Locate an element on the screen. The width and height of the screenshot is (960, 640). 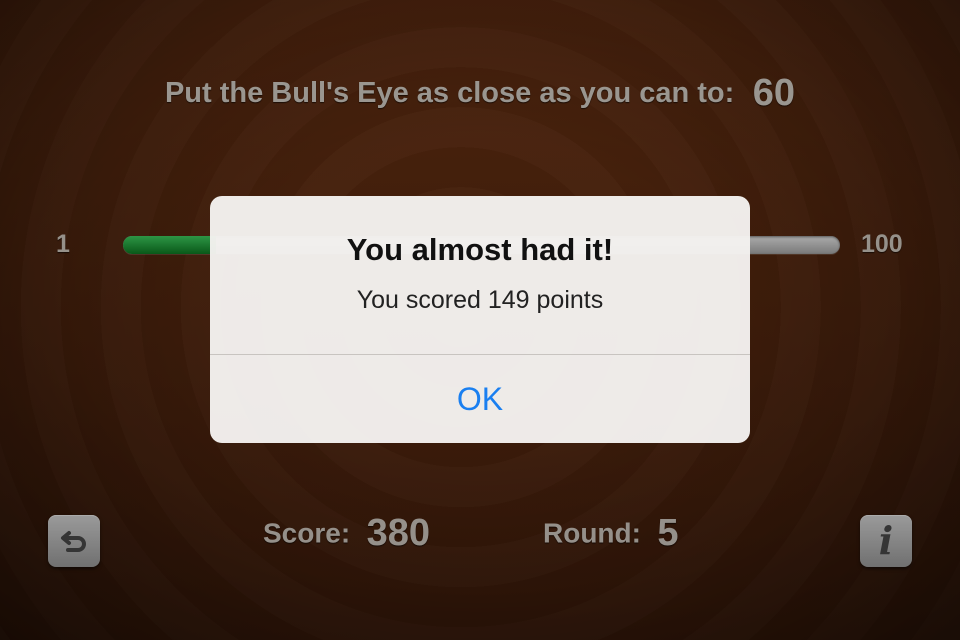
alert-title: You almost had it! is located at coordinates (480, 249).